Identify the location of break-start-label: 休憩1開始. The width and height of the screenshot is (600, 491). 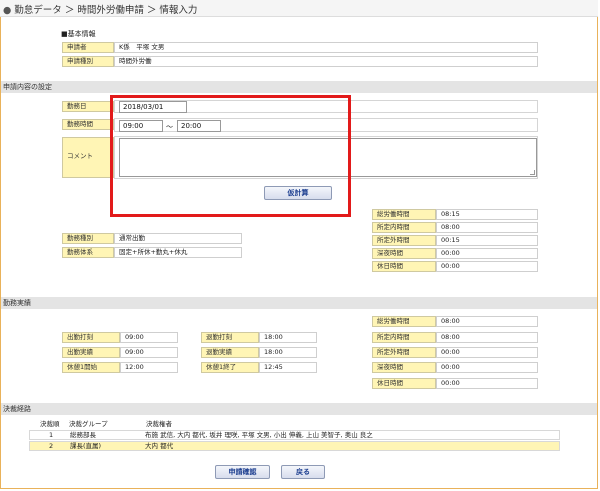
(91, 367).